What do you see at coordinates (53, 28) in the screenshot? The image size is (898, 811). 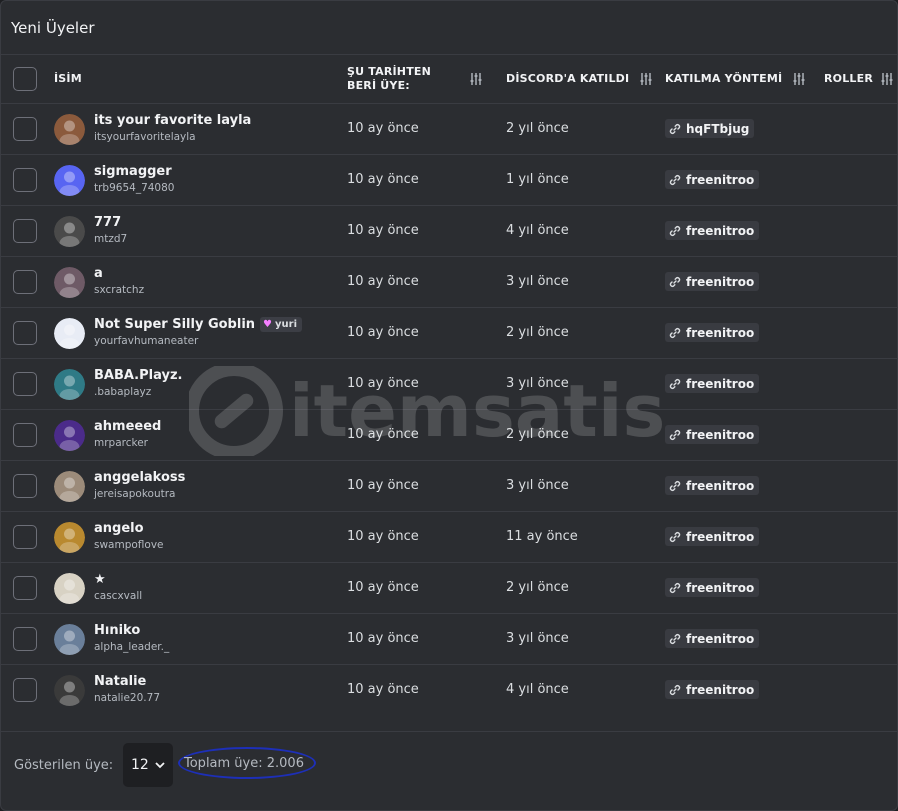 I see `panel-title: Yeni Üyeler` at bounding box center [53, 28].